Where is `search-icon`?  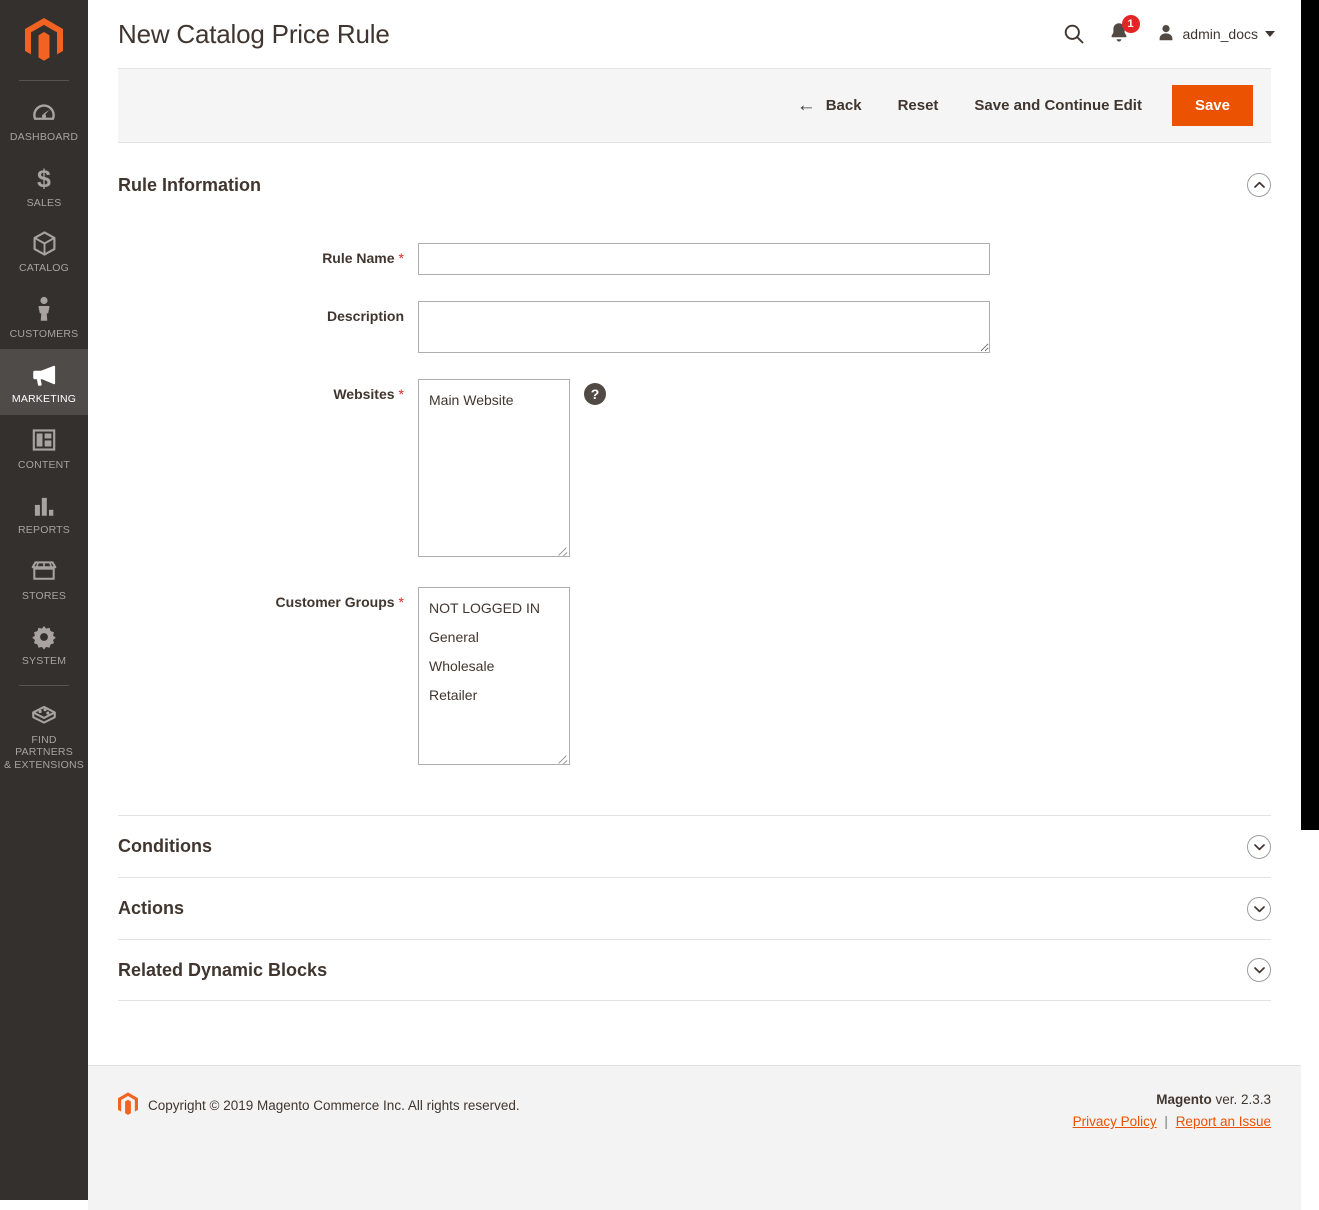 search-icon is located at coordinates (1074, 34).